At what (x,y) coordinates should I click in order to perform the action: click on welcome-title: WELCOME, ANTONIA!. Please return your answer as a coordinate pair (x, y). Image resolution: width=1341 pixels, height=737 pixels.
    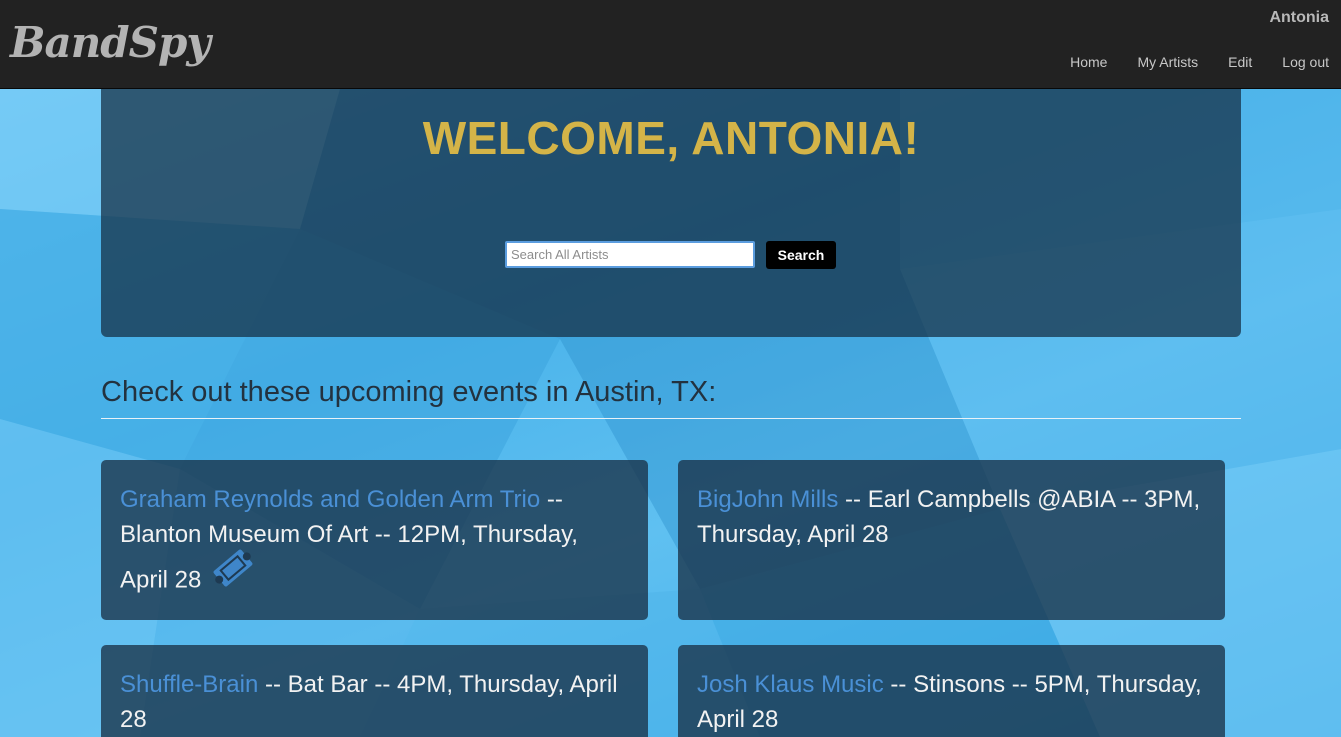
    Looking at the image, I should click on (671, 138).